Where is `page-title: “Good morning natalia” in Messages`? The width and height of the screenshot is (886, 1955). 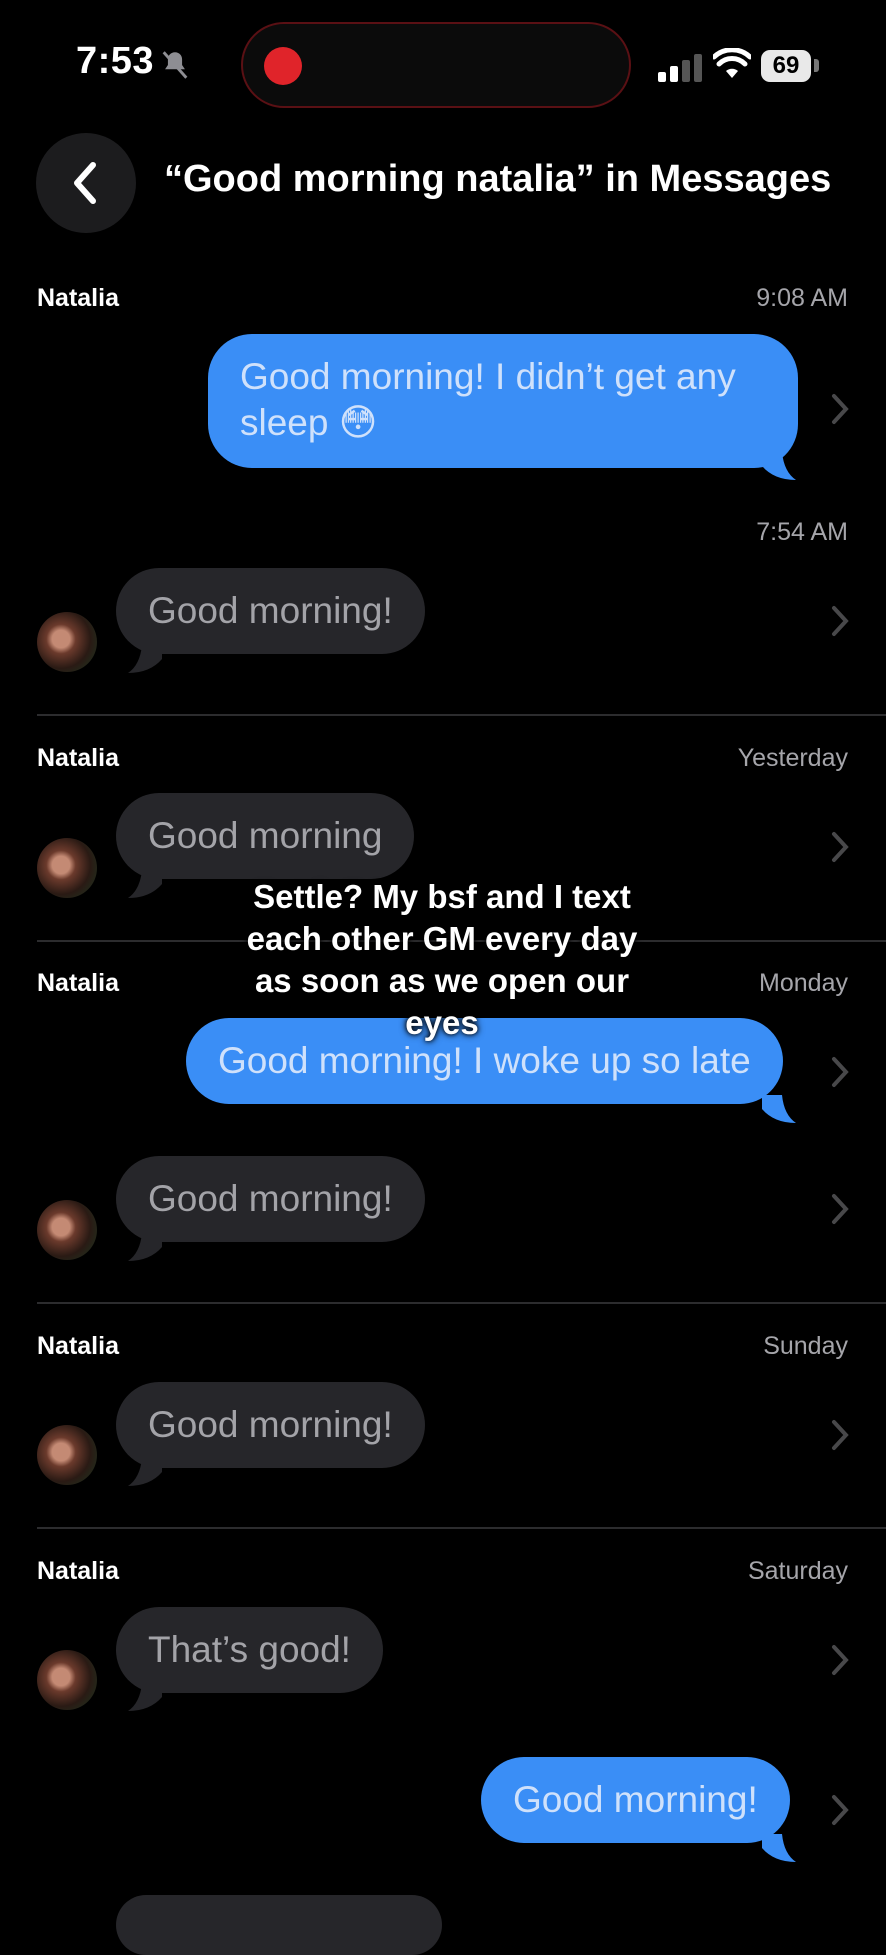 page-title: “Good morning natalia” in Messages is located at coordinates (498, 179).